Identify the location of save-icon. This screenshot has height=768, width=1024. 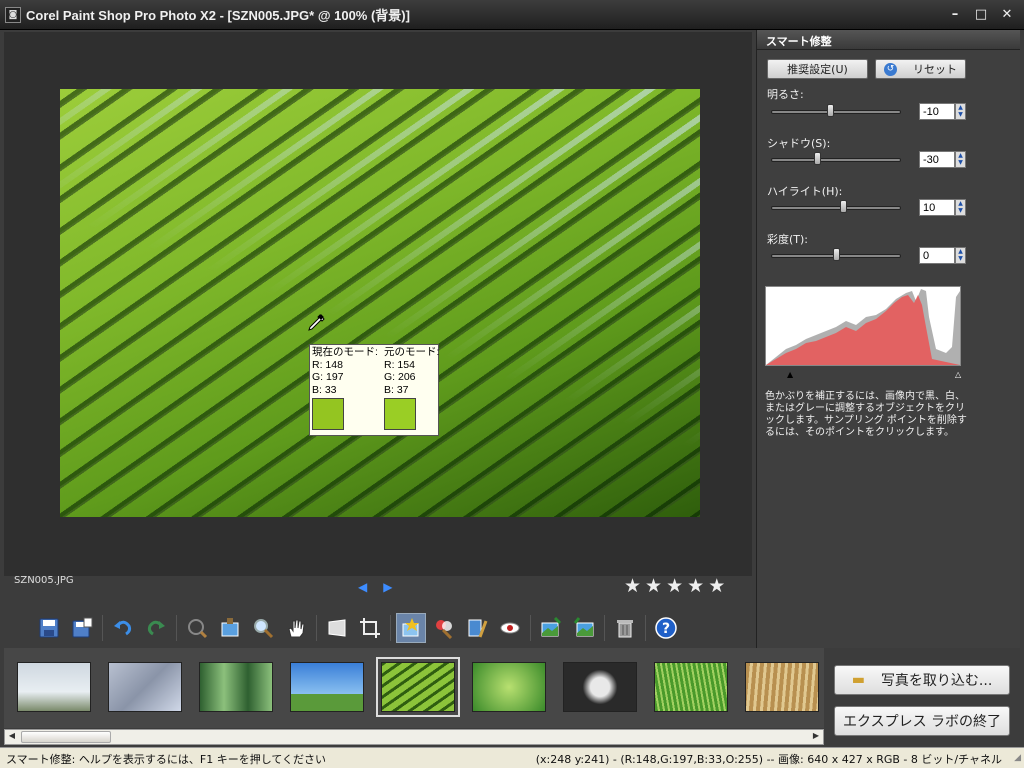
(49, 628).